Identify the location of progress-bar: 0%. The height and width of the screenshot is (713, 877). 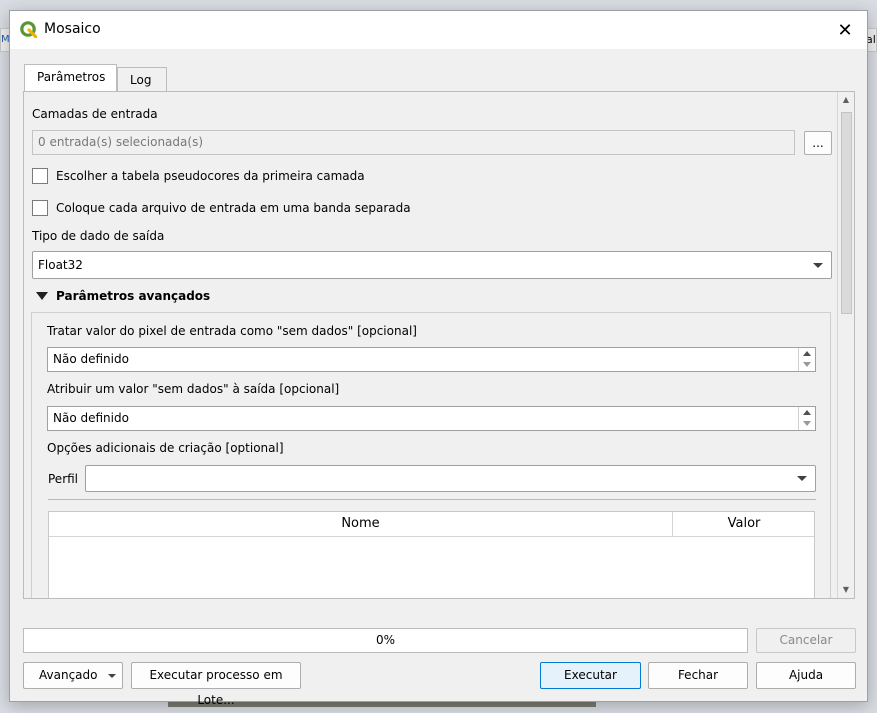
(385, 640).